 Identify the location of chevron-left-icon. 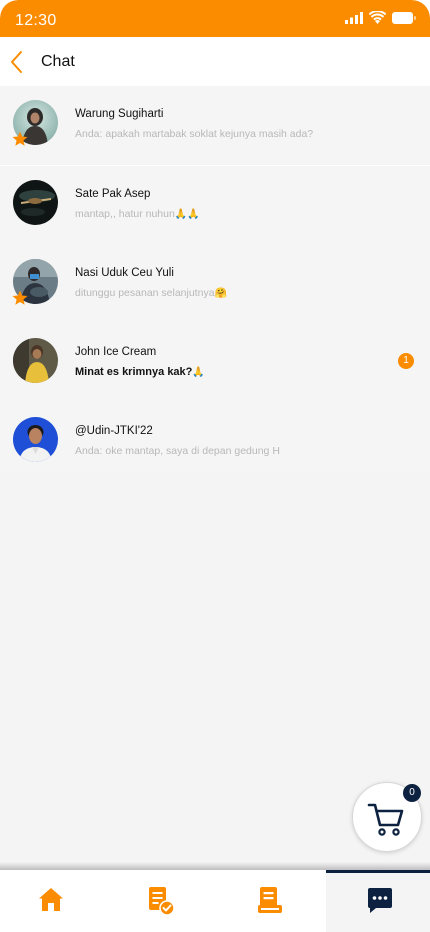
(16, 62).